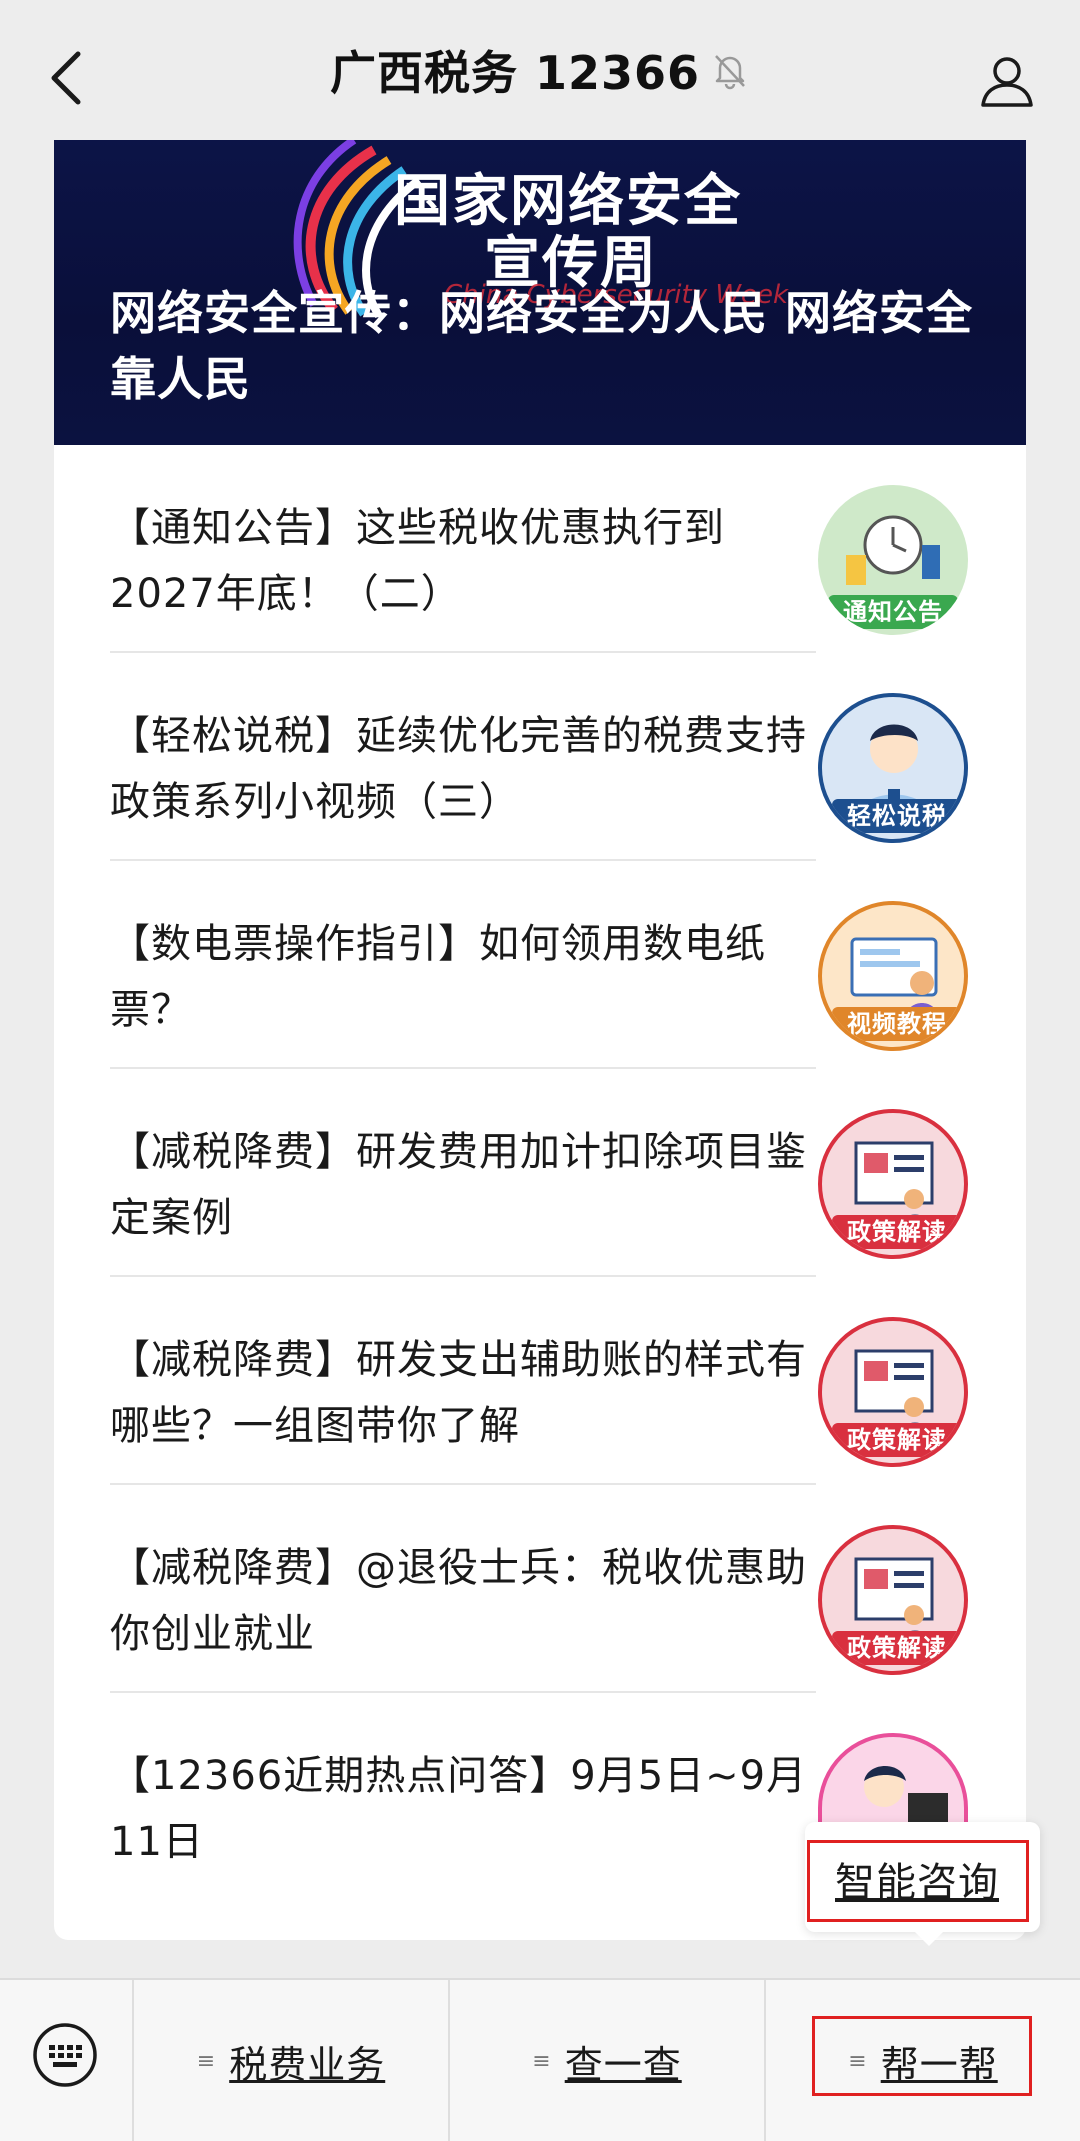 The width and height of the screenshot is (1080, 2141). I want to click on title-wrap: 广西税务 12366, so click(540, 70).